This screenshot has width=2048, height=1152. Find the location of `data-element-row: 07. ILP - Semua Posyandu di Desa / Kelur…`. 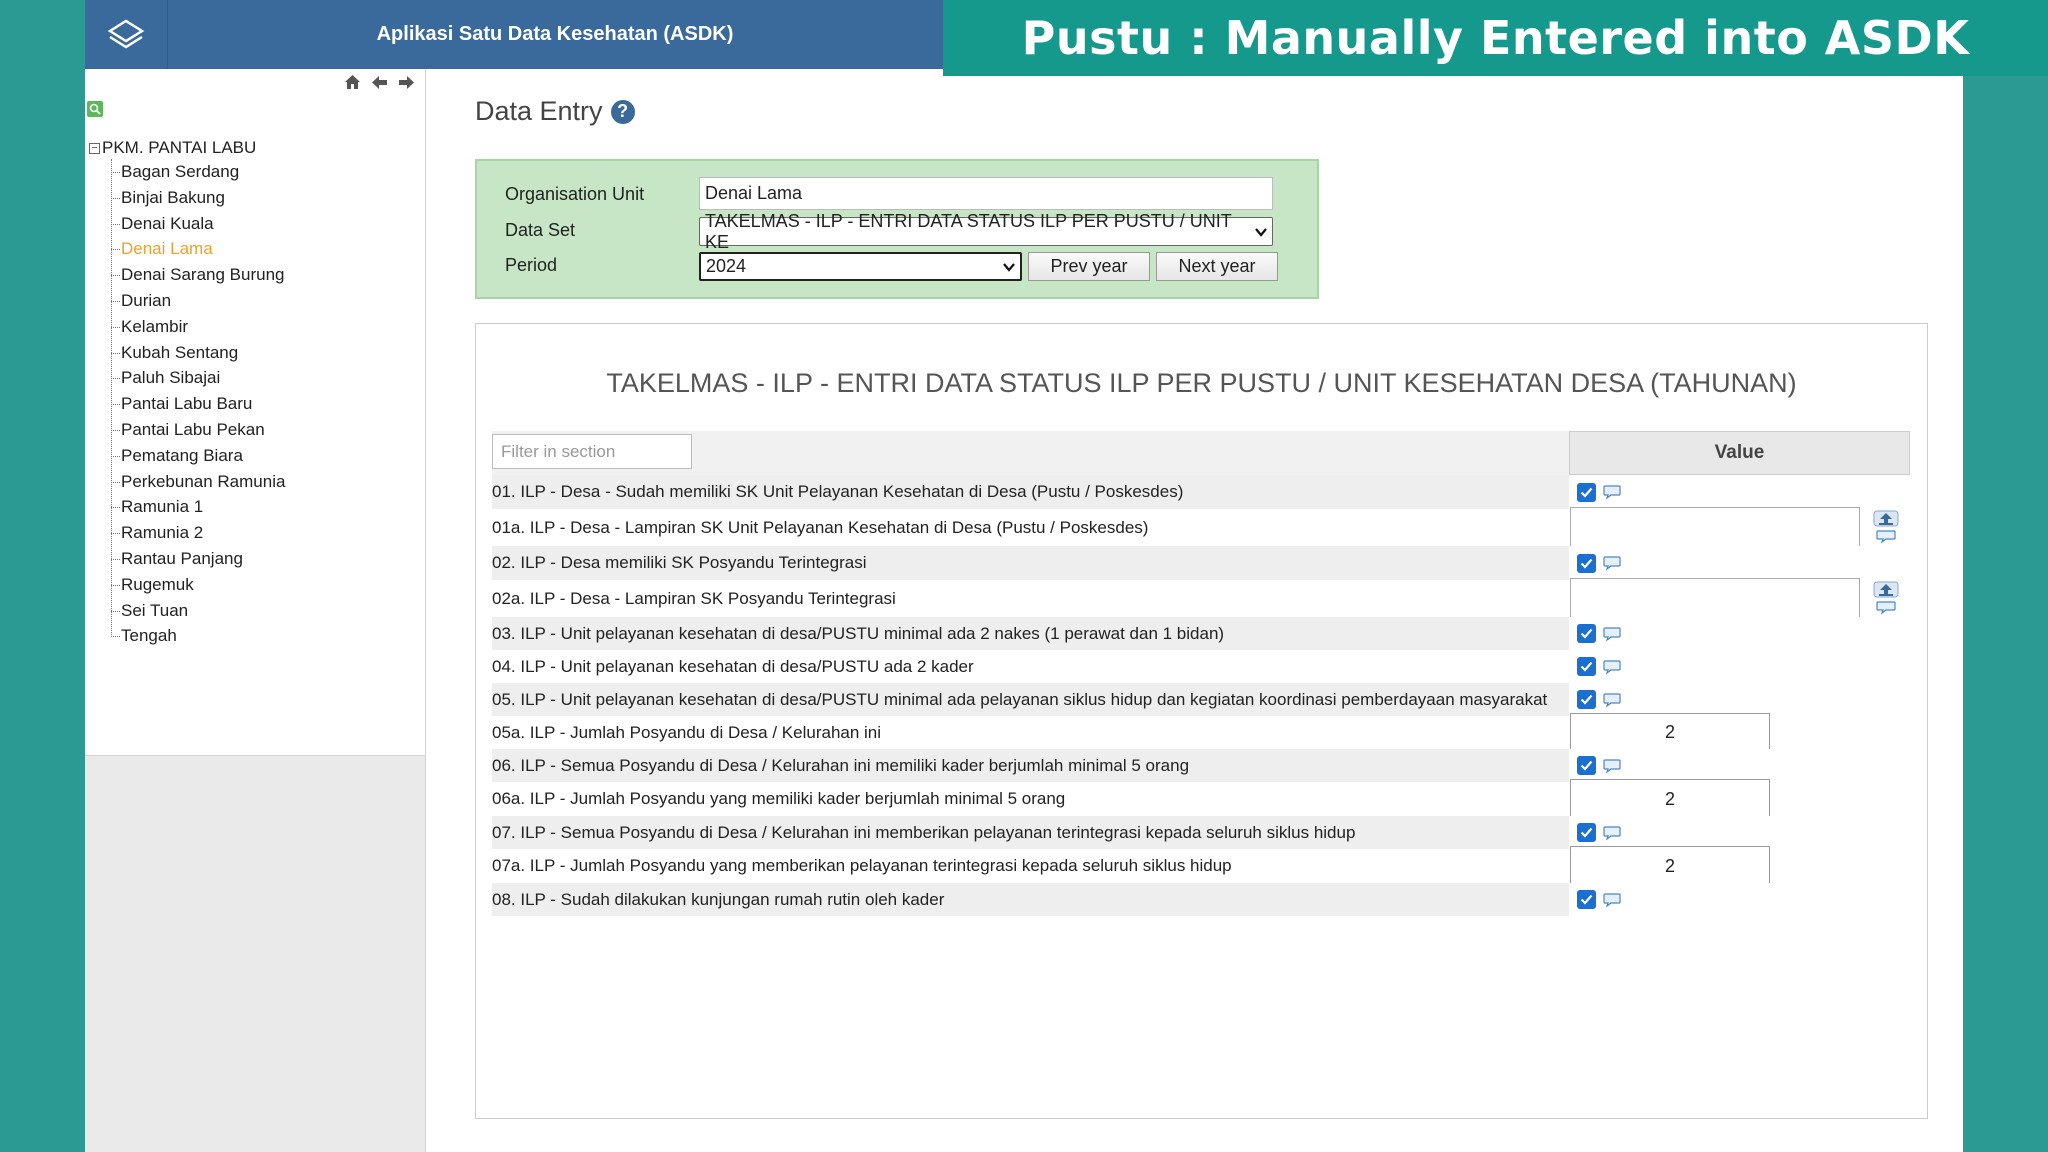

data-element-row: 07. ILP - Semua Posyandu di Desa / Kelur… is located at coordinates (1200, 832).